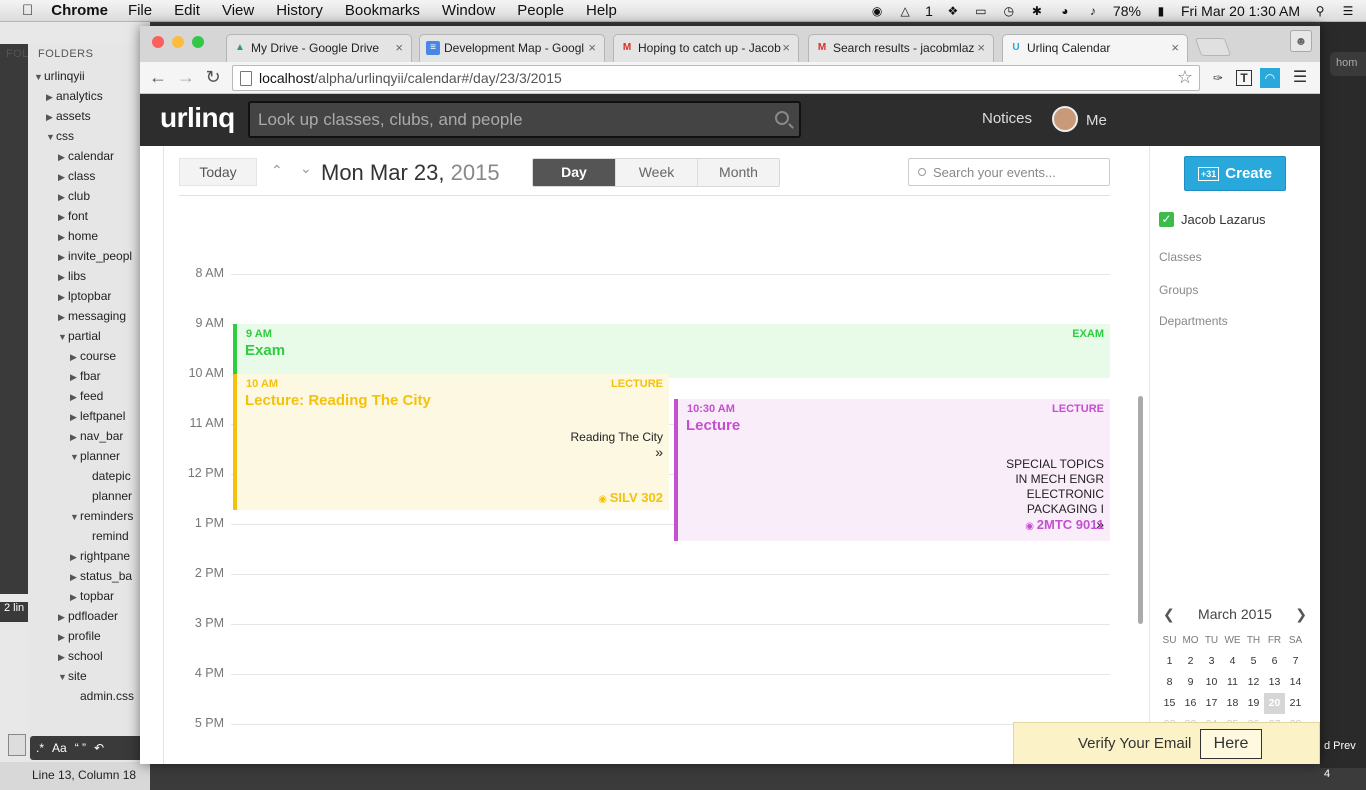 This screenshot has height=790, width=1366. Describe the element at coordinates (80, 748) in the screenshot. I see `whole-word-toggle: “ ”` at that location.